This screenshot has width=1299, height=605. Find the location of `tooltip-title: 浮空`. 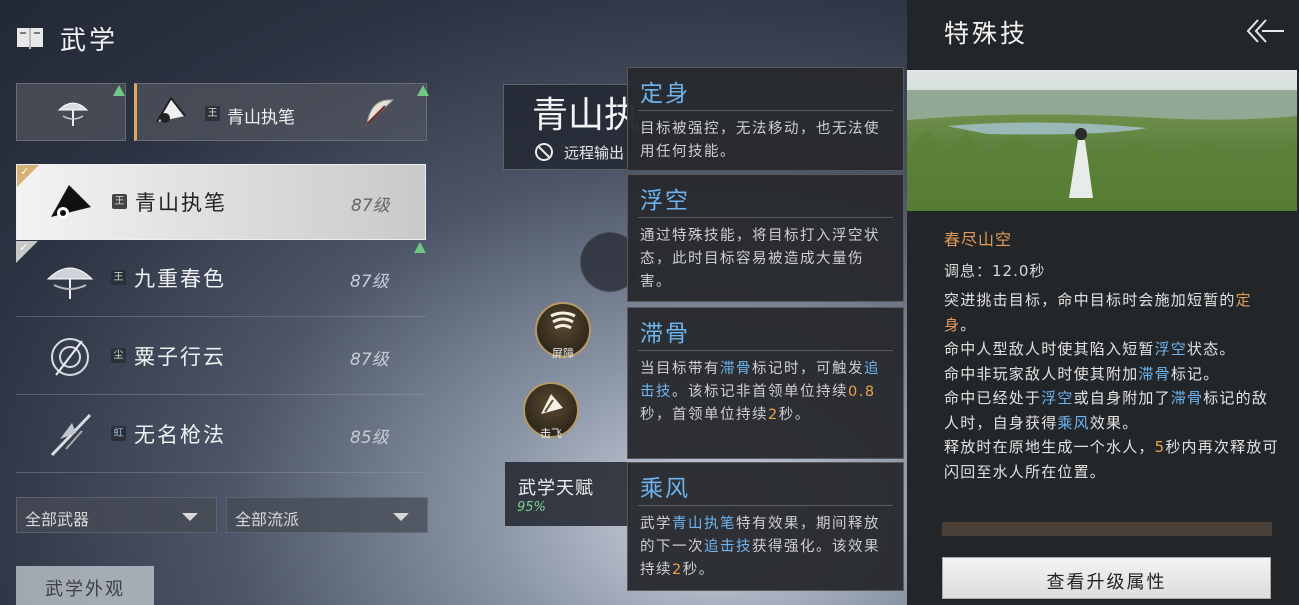

tooltip-title: 浮空 is located at coordinates (665, 201).